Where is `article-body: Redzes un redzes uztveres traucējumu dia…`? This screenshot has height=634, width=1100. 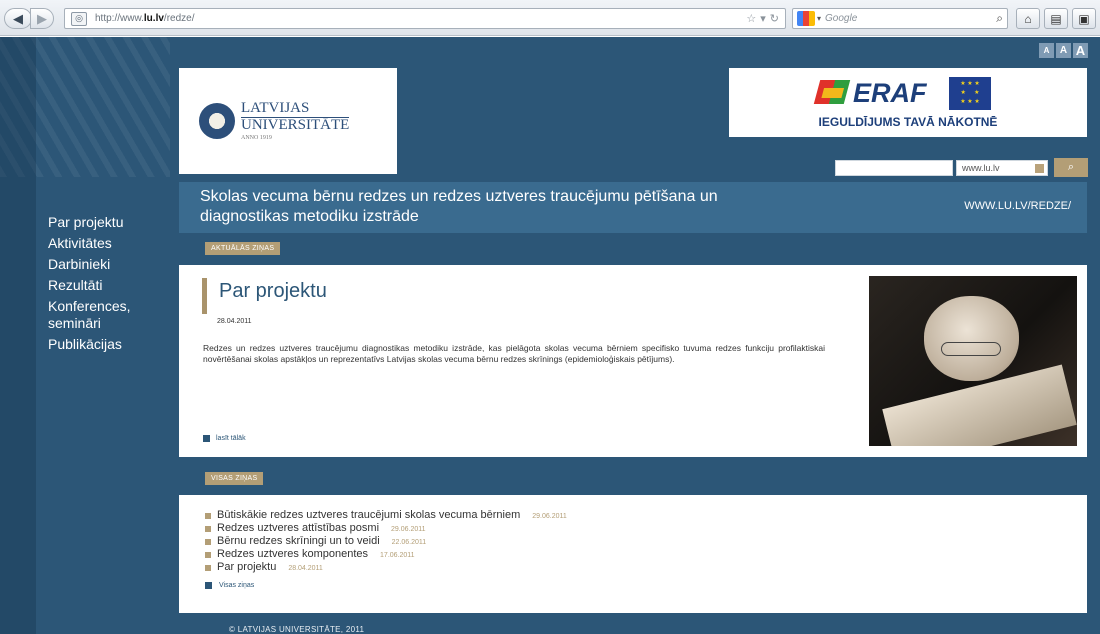 article-body: Redzes un redzes uztveres traucējumu dia… is located at coordinates (514, 353).